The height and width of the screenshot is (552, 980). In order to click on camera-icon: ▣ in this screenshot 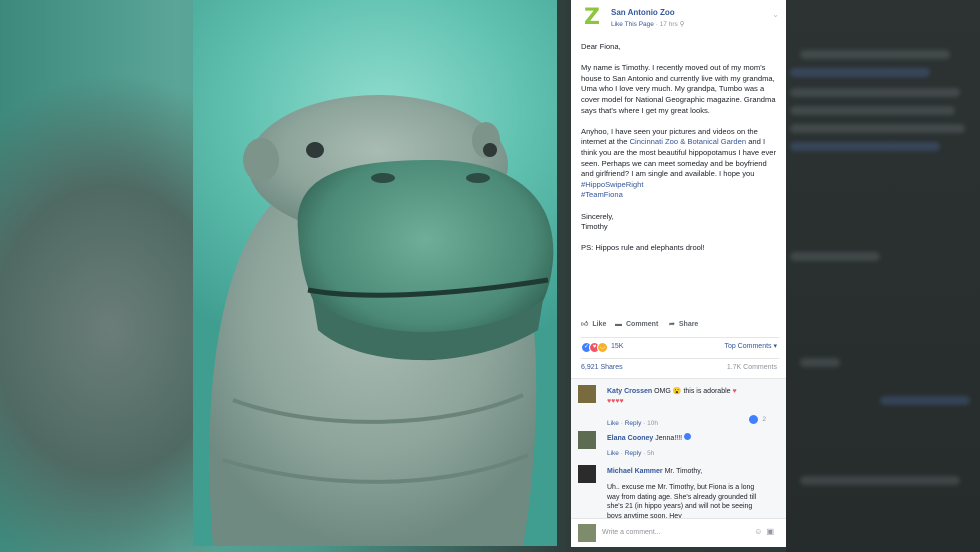, I will do `click(772, 531)`.